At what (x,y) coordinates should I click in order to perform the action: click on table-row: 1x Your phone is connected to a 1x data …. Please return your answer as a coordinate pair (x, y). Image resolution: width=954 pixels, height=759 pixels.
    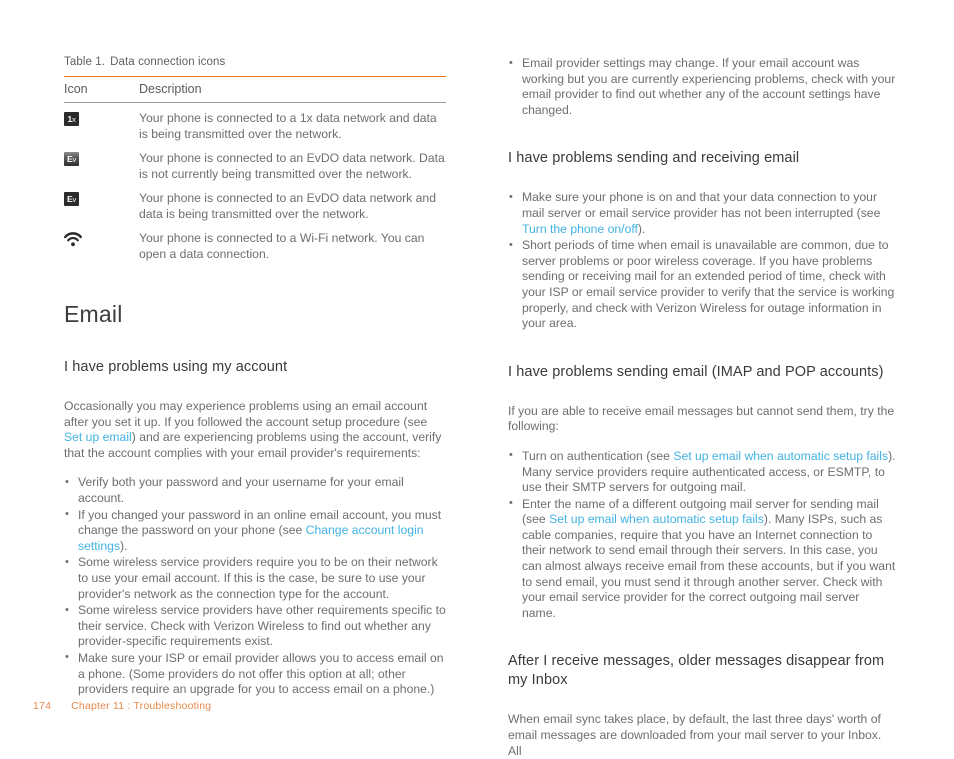
    Looking at the image, I should click on (255, 123).